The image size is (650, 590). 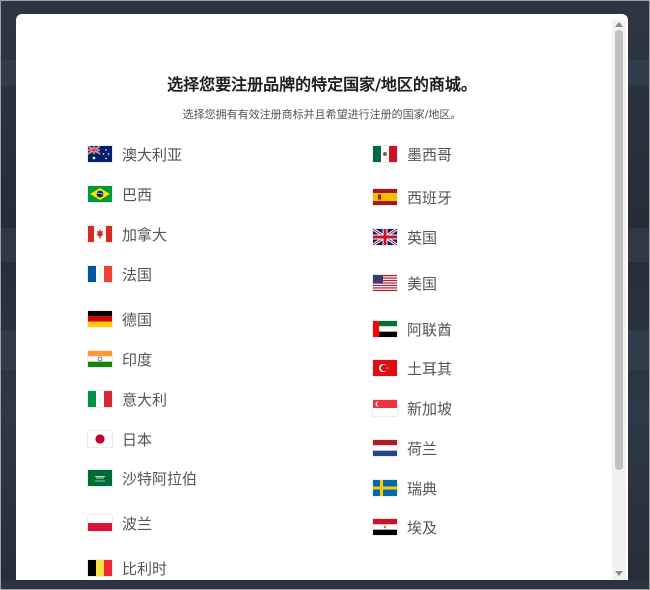 What do you see at coordinates (325, 585) in the screenshot?
I see `backdrop-bottom` at bounding box center [325, 585].